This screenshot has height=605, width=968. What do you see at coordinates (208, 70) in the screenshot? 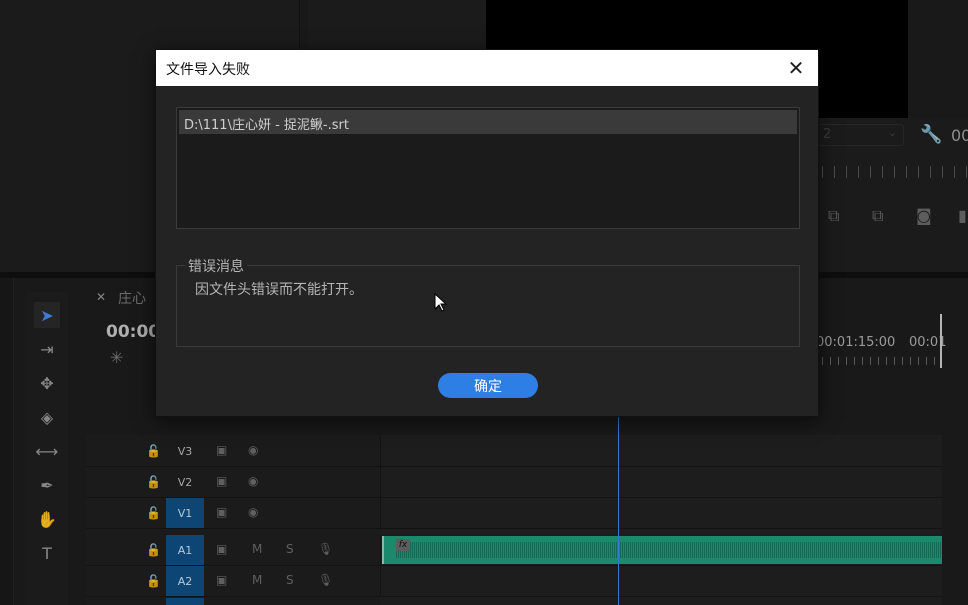
I see `dialog-title: 文件导入失败` at bounding box center [208, 70].